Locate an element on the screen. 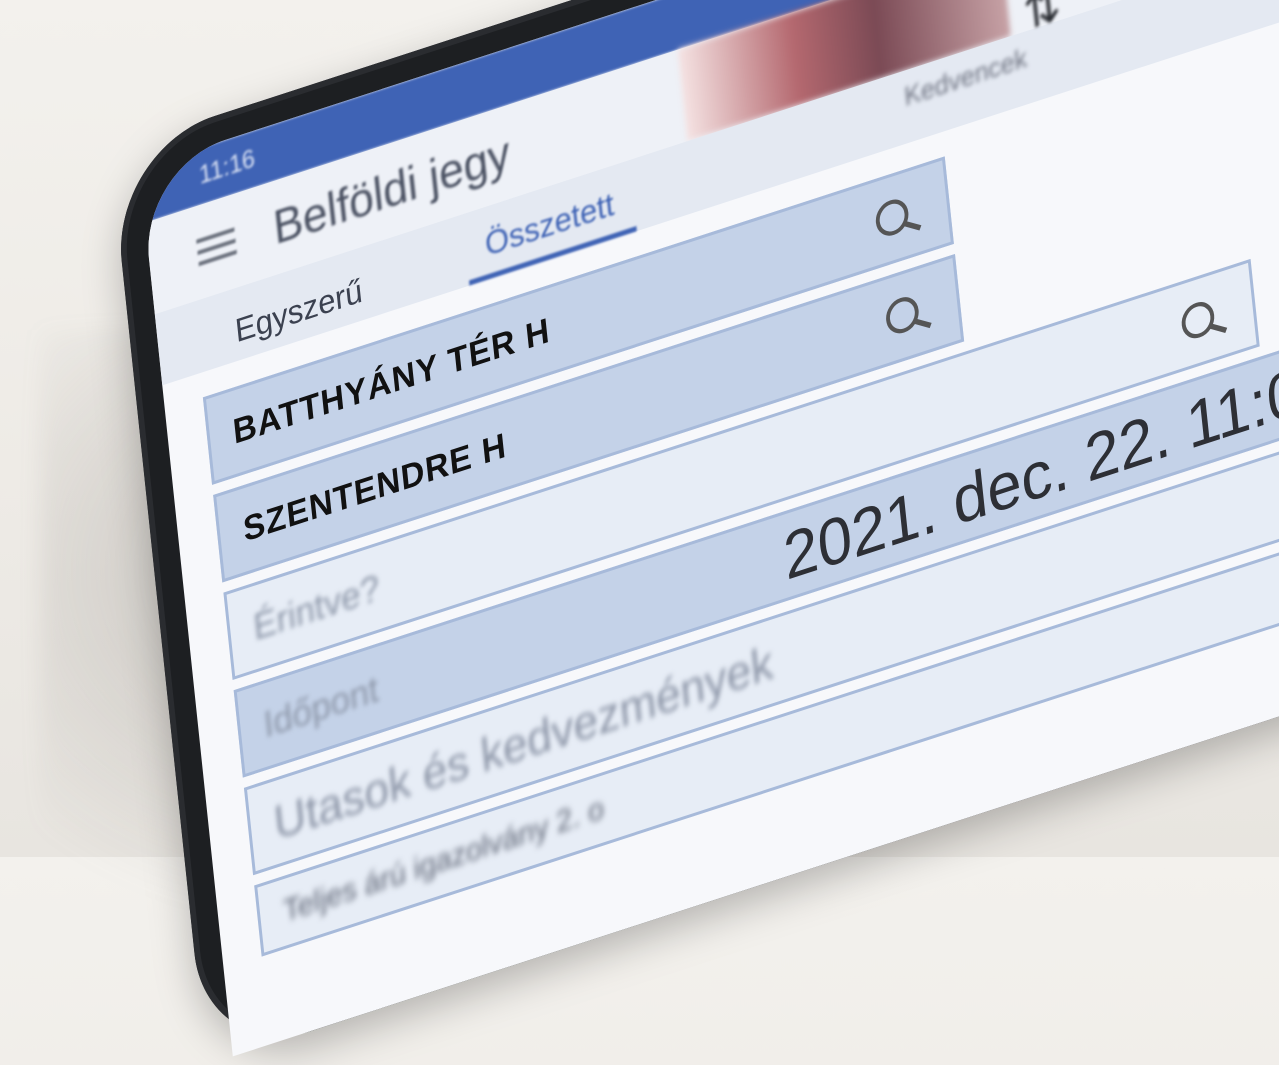 Image resolution: width=1279 pixels, height=1065 pixels. via-placeholder: Érintve? is located at coordinates (316, 607).